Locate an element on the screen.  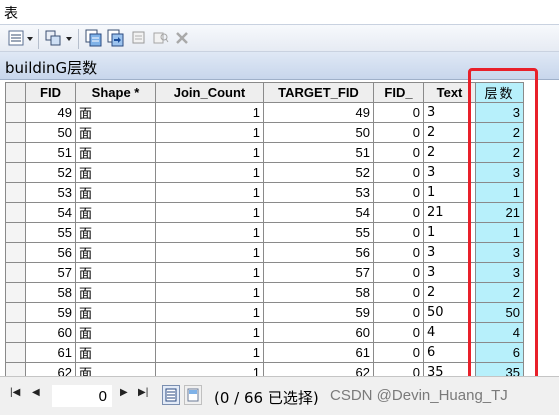
last-record-icon: ▶| is located at coordinates (143, 392).